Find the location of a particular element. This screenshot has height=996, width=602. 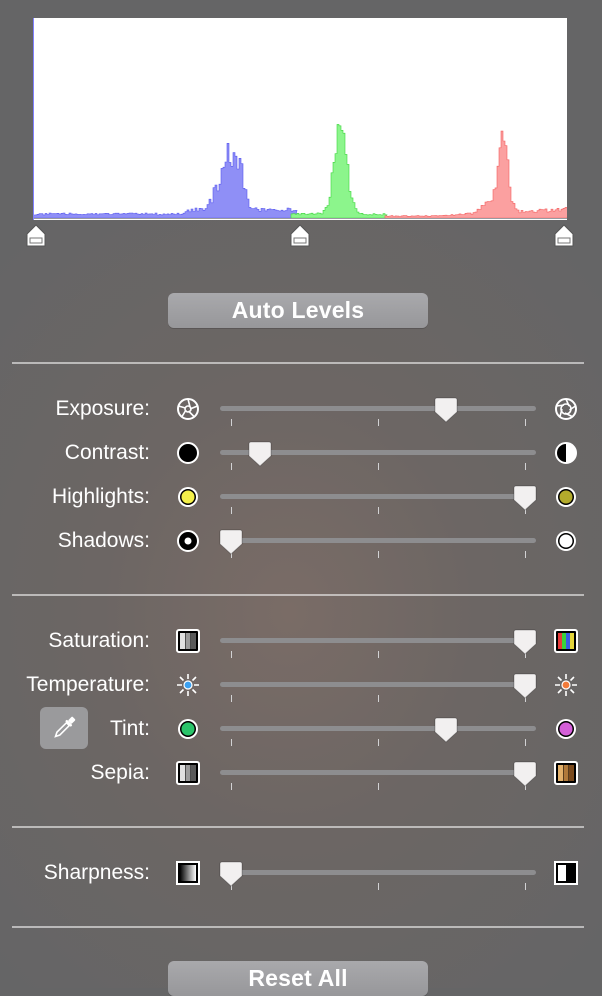

slider-row-temperature: Temperature: is located at coordinates (301, 685).